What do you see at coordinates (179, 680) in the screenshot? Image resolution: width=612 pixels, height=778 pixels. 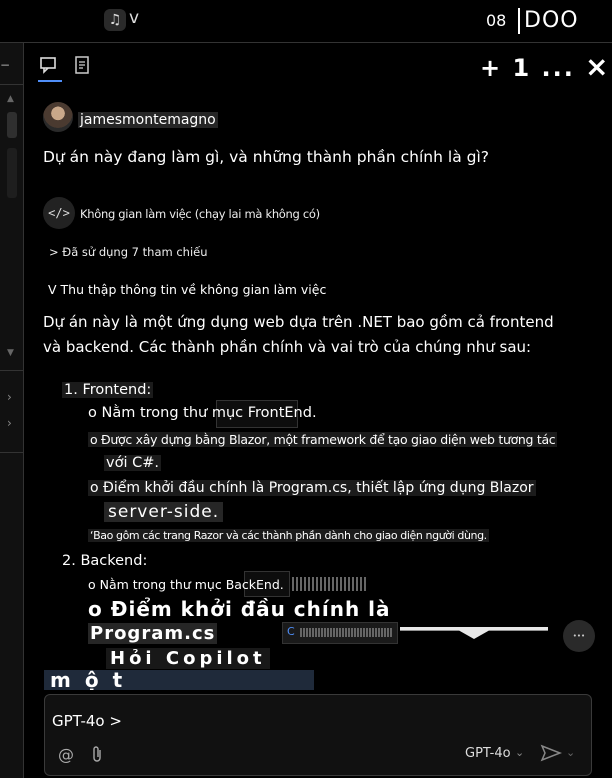 I see `ghost-placeholder-2: một` at bounding box center [179, 680].